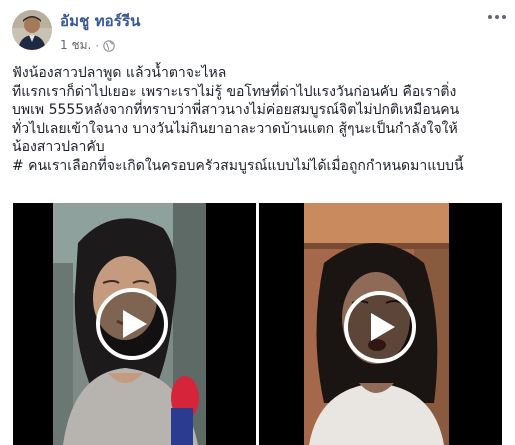 This screenshot has height=445, width=515. I want to click on post-text-line: ฟังน้องสาวปลาพูด แล้วน้ำตาจะไหล, so click(119, 73).